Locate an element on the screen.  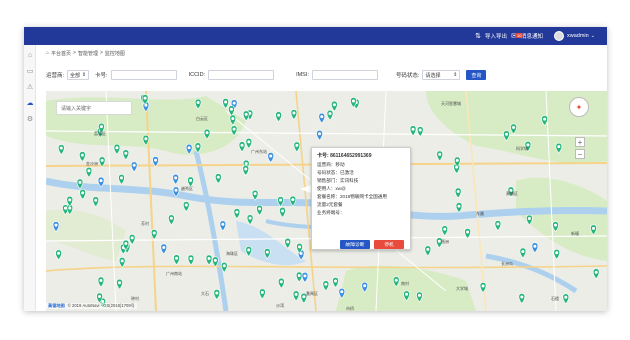
notifications-button: ✉ 10 消息通知 is located at coordinates (526, 36).